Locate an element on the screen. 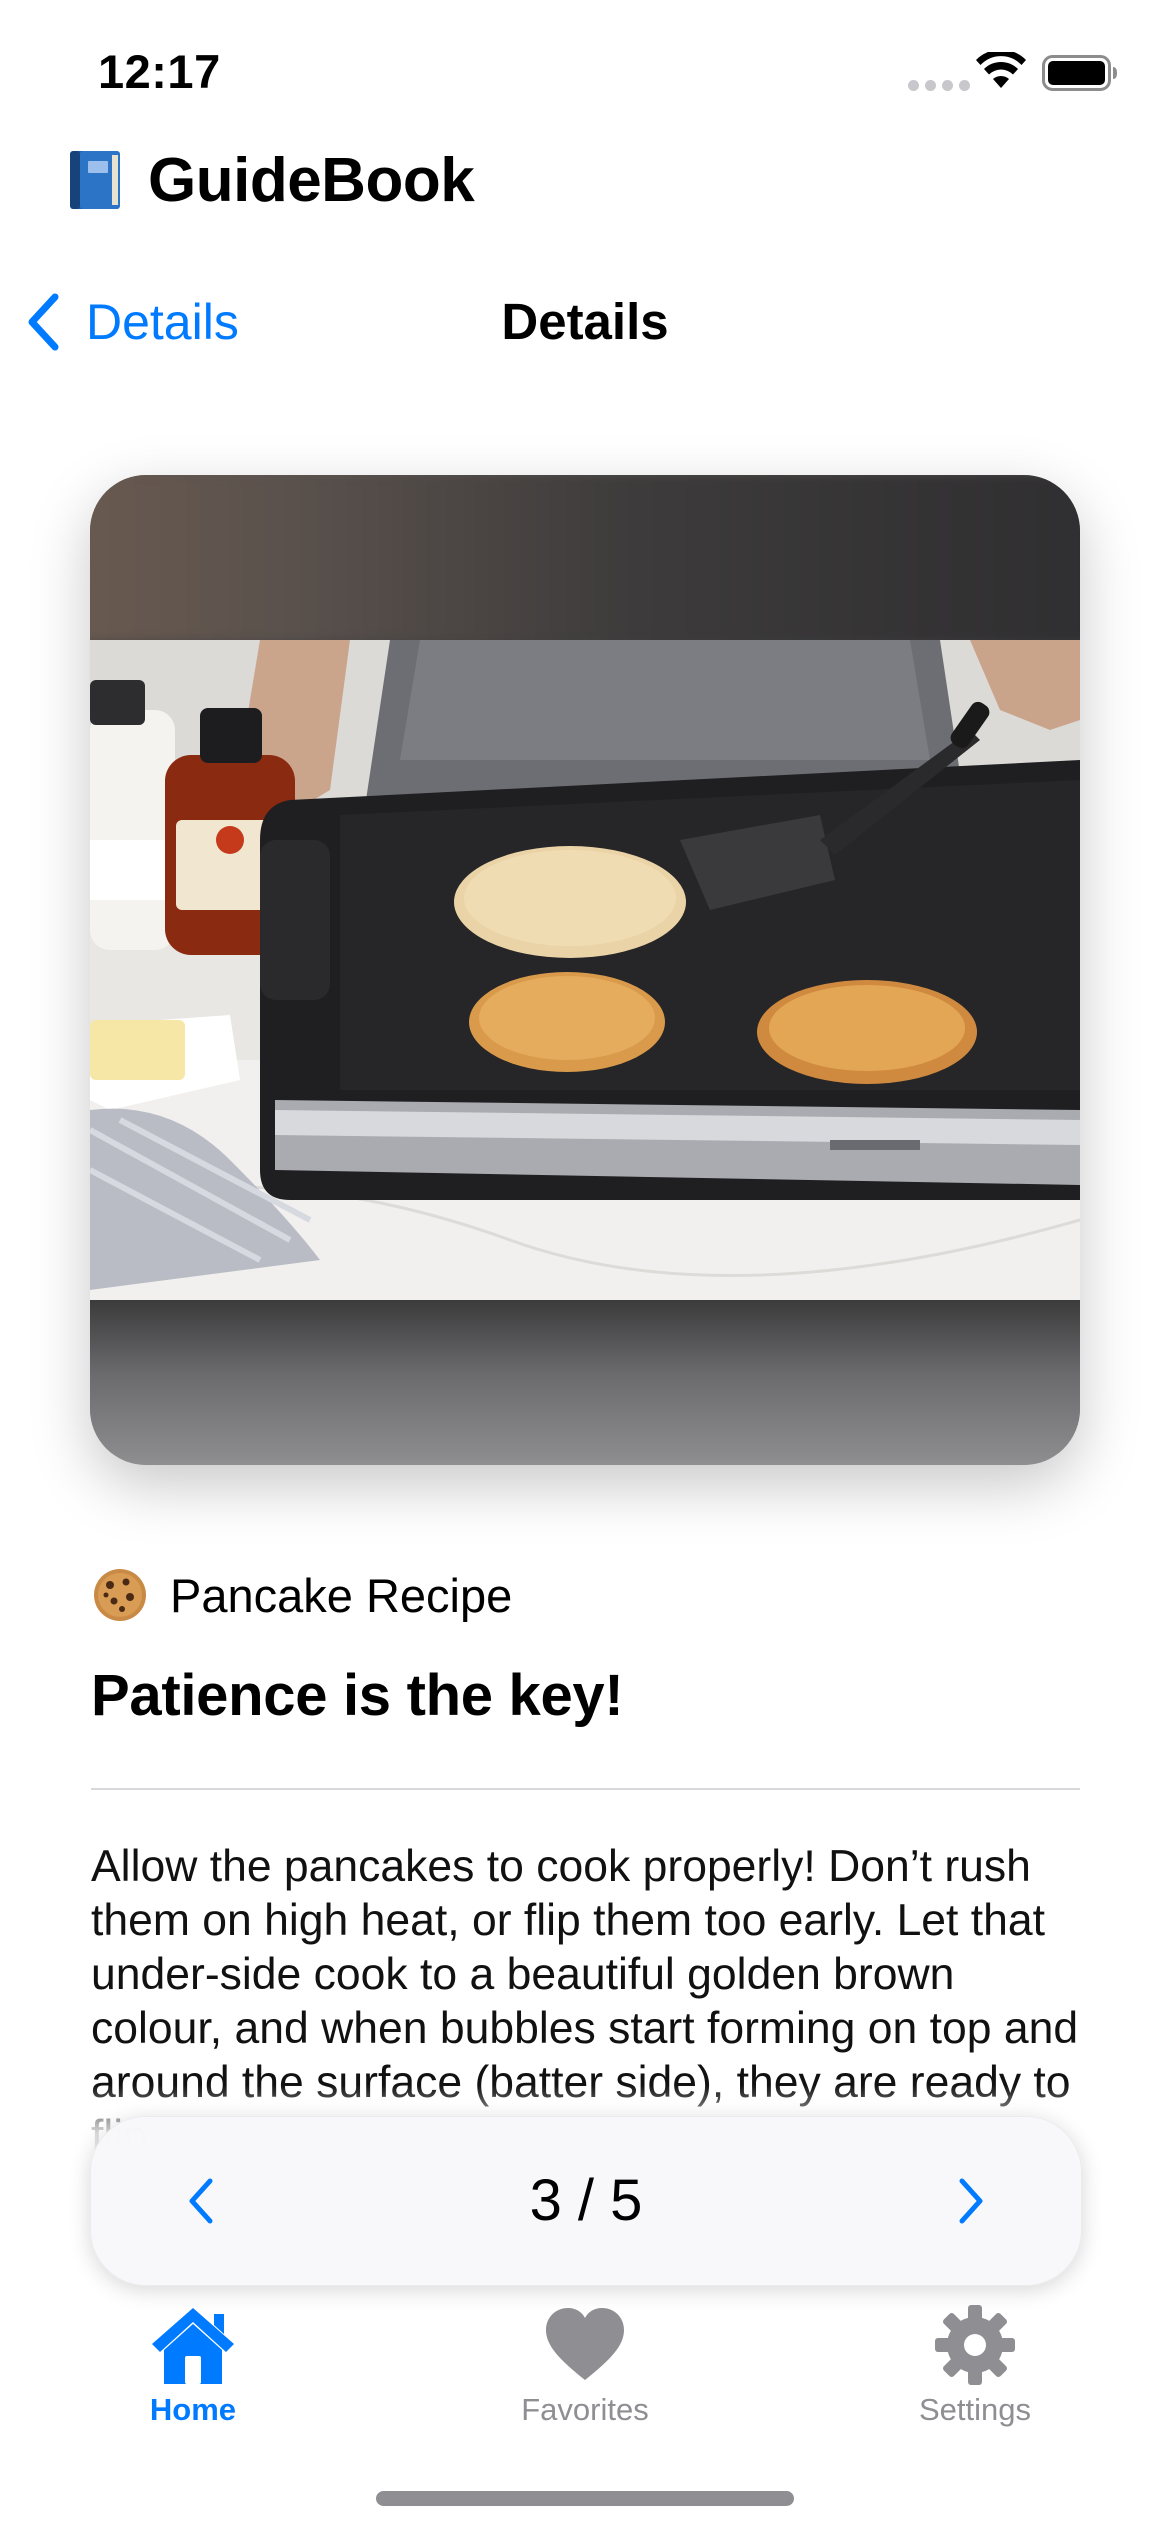 This screenshot has height=2532, width=1170. tab-settings-label: Settings is located at coordinates (974, 2409).